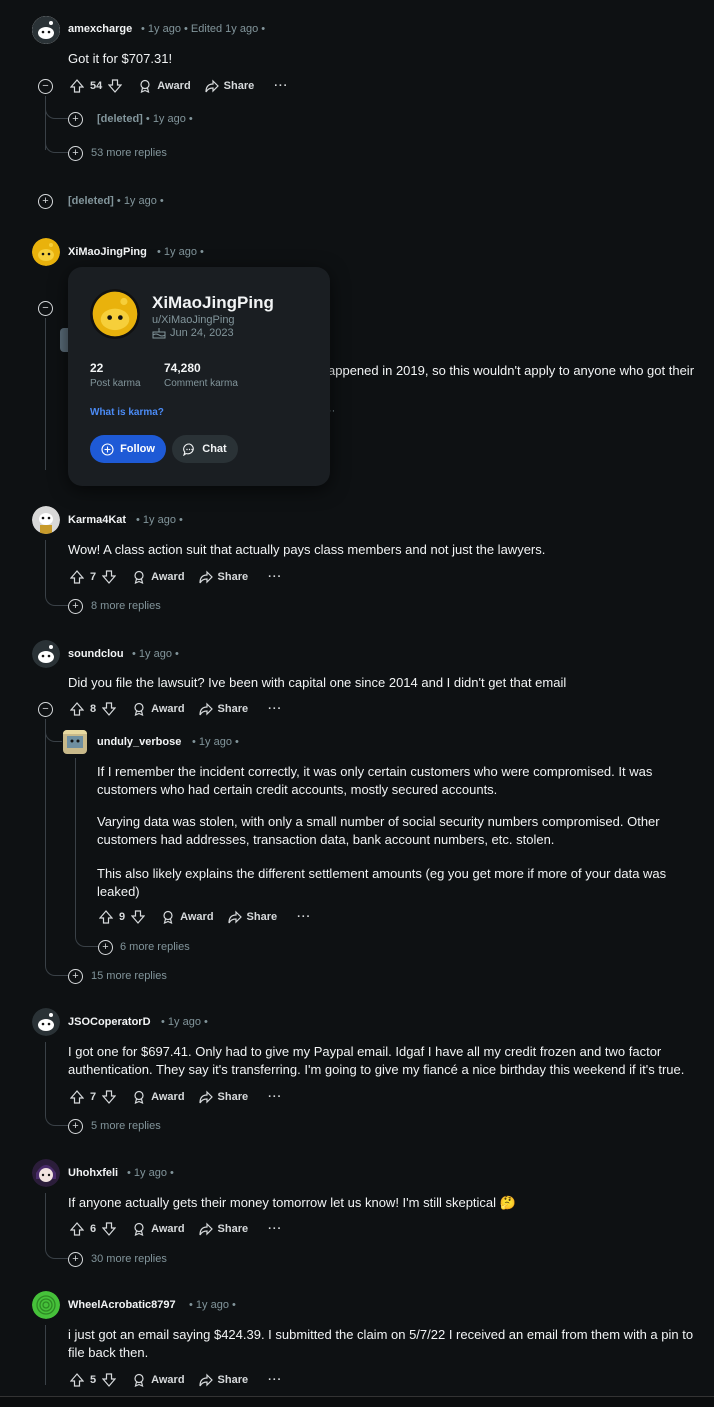 The height and width of the screenshot is (1407, 714). Describe the element at coordinates (205, 449) in the screenshot. I see `chat-button: Chat` at that location.